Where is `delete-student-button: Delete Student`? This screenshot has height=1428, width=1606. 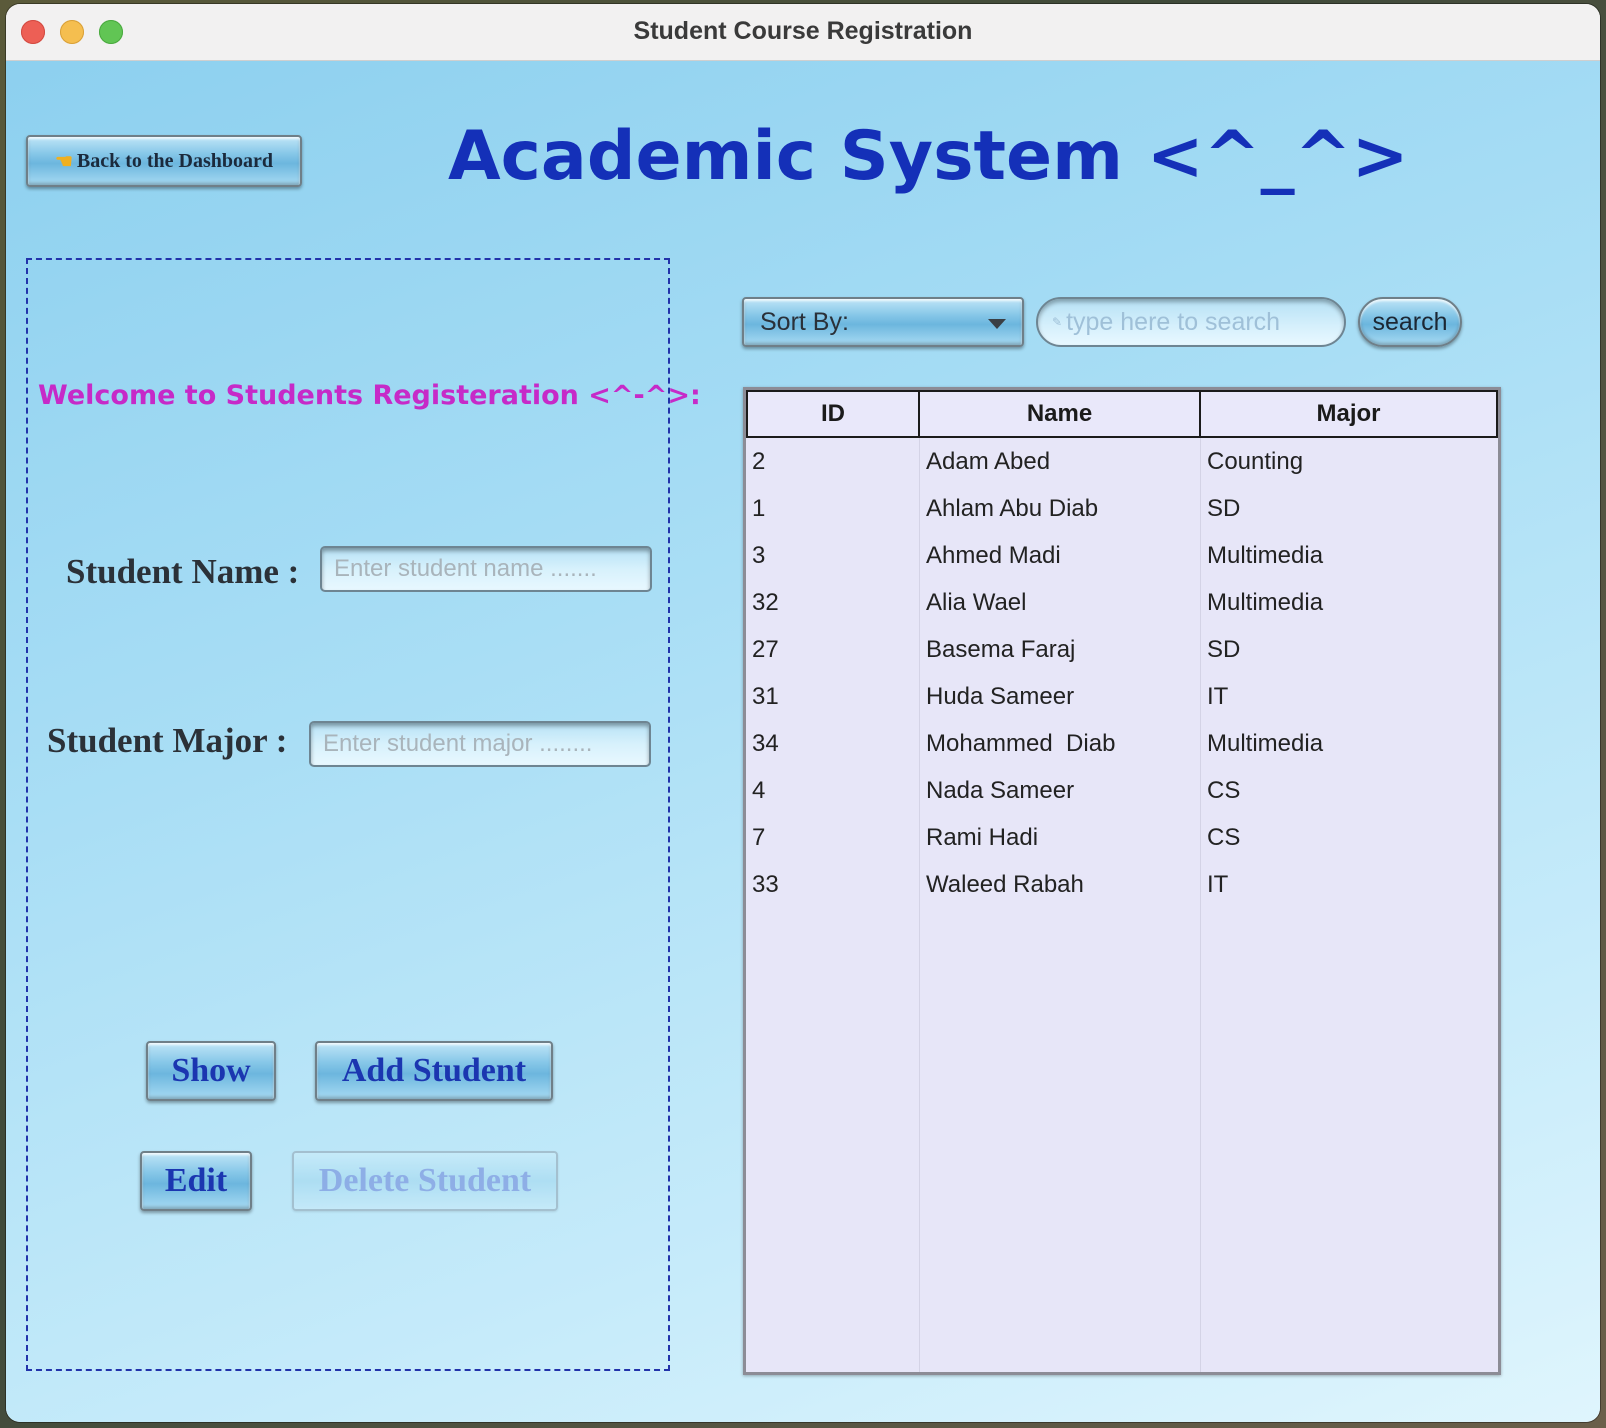 delete-student-button: Delete Student is located at coordinates (425, 1181).